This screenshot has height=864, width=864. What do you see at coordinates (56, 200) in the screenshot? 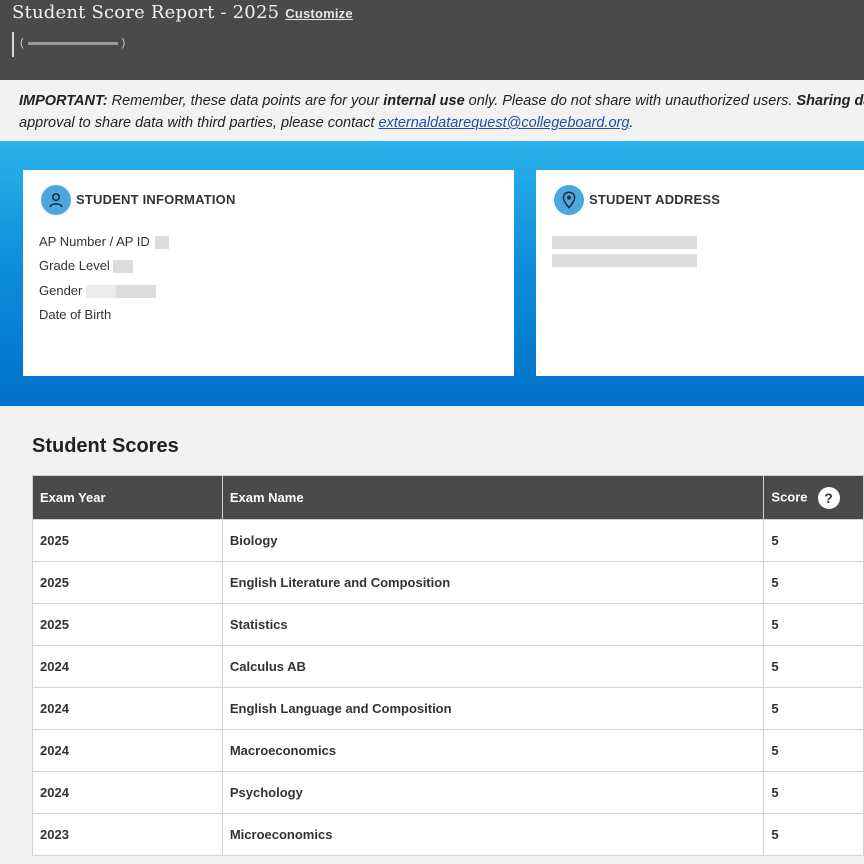
I see `person-icon` at bounding box center [56, 200].